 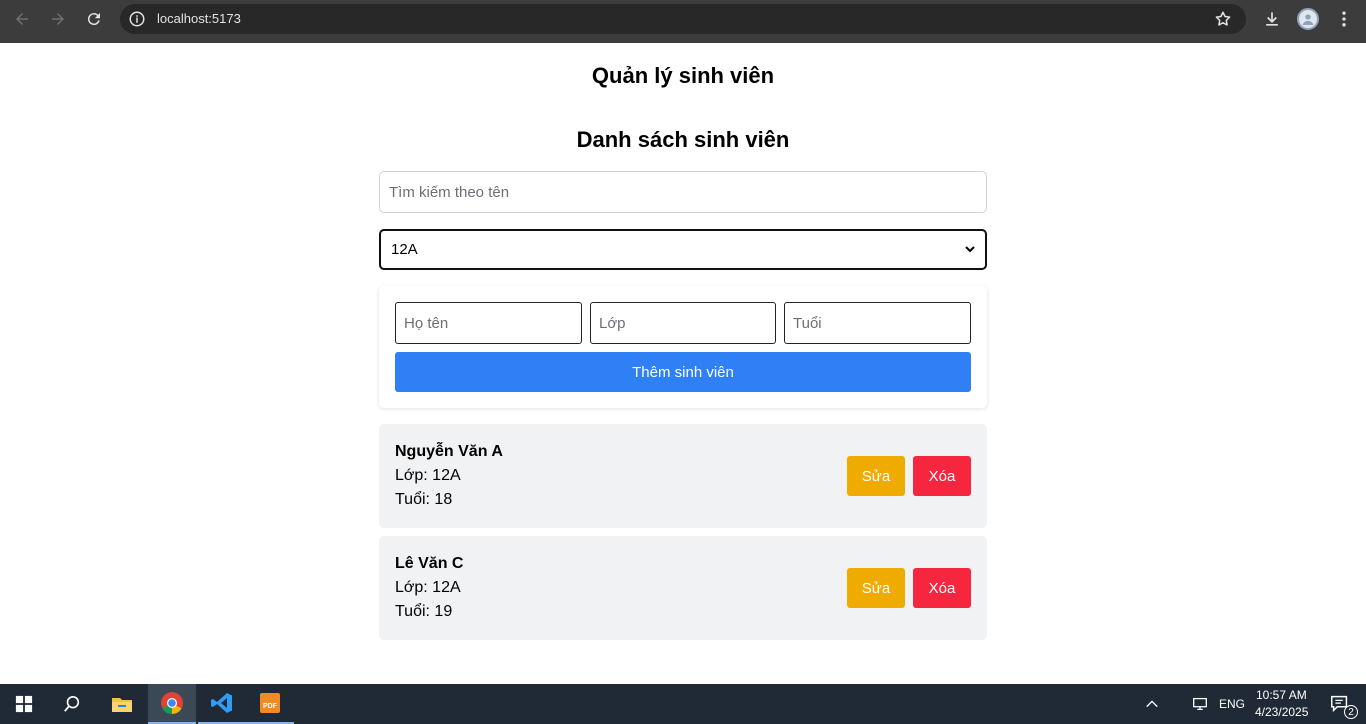 I want to click on vscode-icon, so click(x=222, y=704).